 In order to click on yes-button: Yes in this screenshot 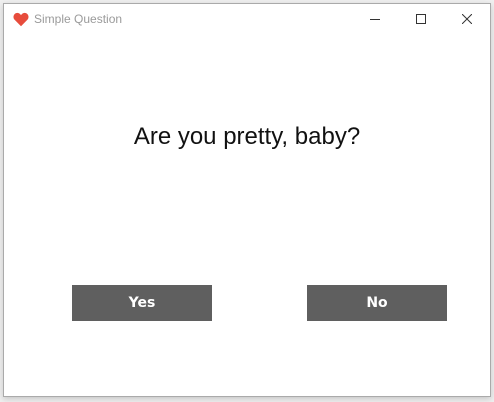, I will do `click(142, 303)`.